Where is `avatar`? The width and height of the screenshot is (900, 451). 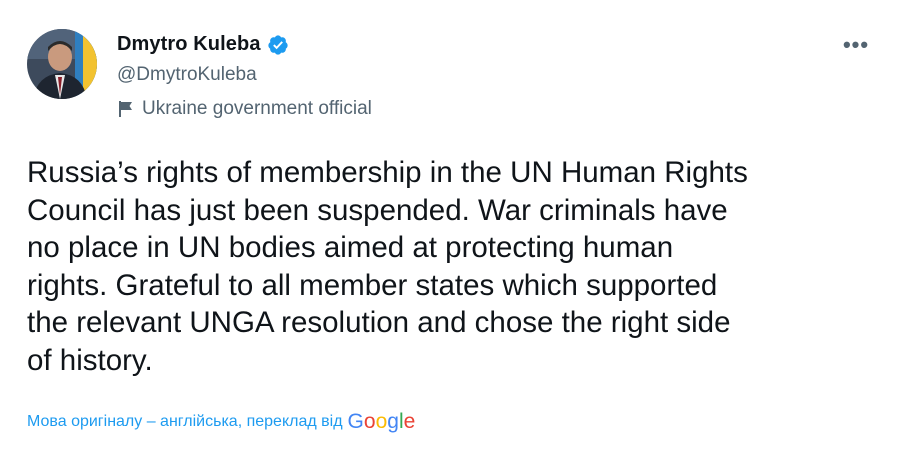 avatar is located at coordinates (62, 64).